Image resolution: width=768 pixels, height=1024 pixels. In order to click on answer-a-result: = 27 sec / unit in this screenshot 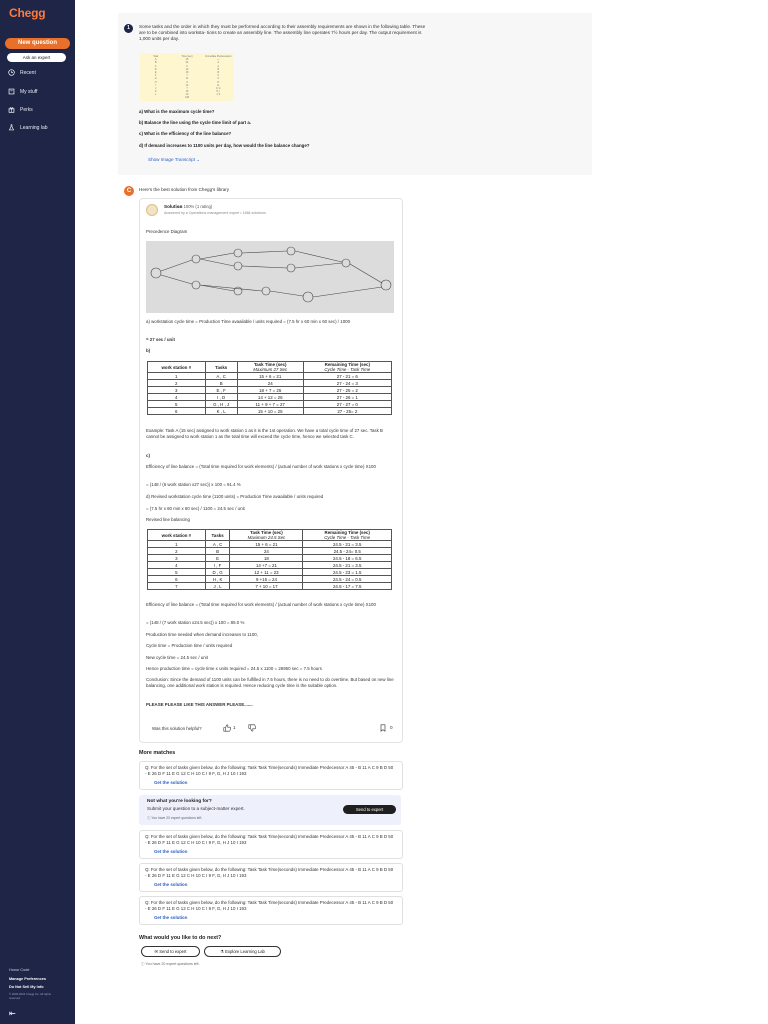, I will do `click(160, 339)`.